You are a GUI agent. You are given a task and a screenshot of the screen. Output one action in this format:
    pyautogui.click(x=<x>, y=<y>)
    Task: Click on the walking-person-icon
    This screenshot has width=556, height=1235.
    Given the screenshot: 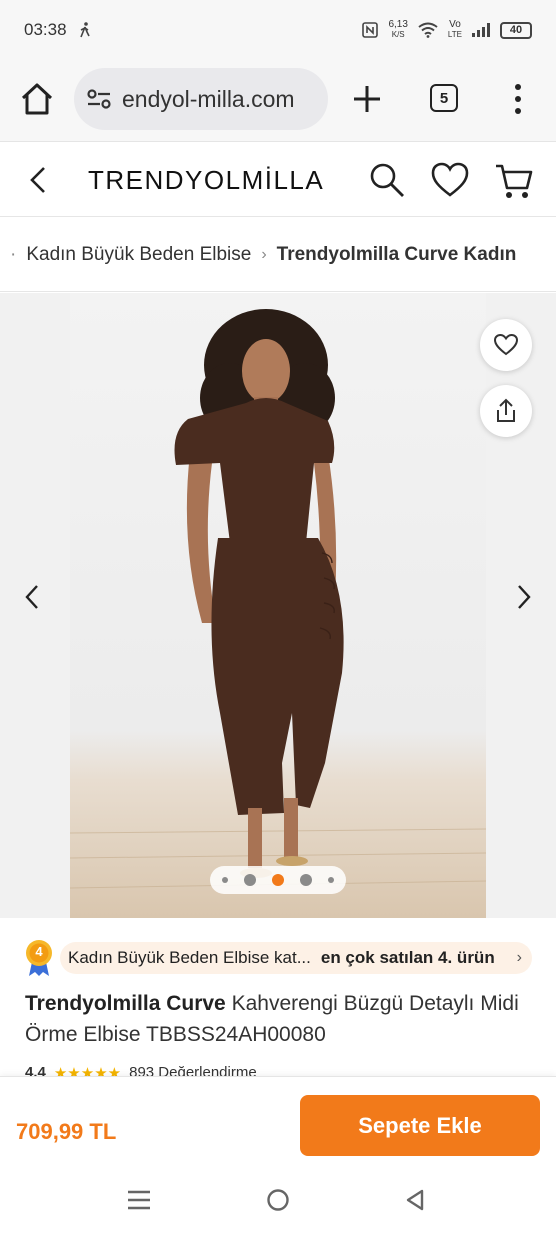 What is the action you would take?
    pyautogui.click(x=84, y=30)
    